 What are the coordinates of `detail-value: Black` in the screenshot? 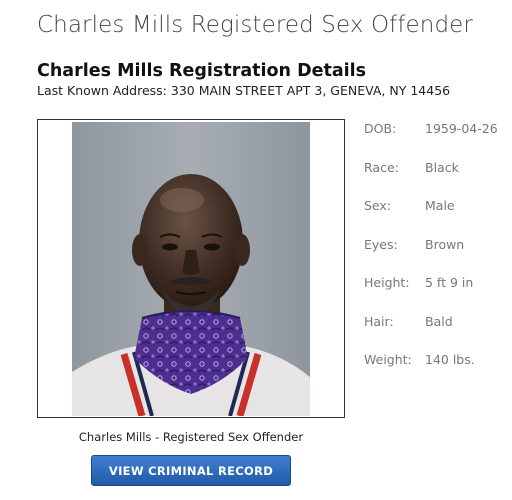 It's located at (442, 167).